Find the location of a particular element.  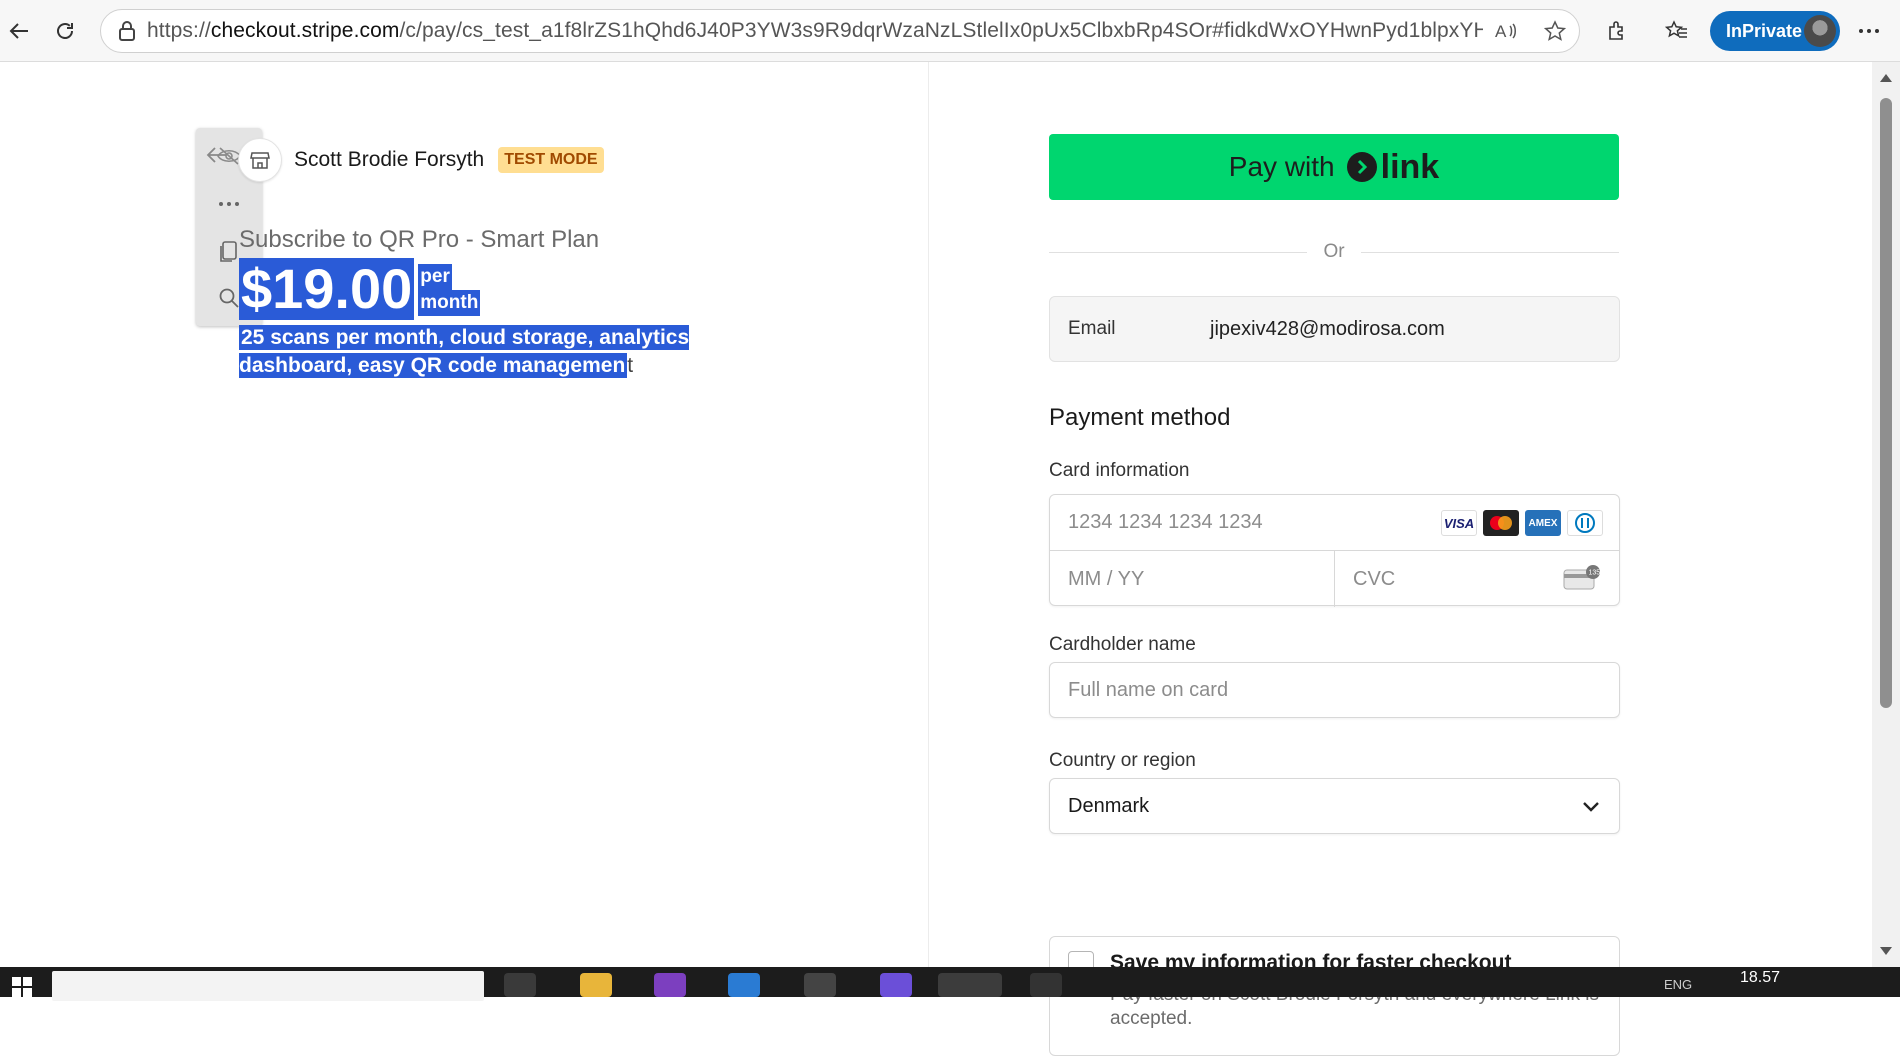

task-view-icon is located at coordinates (520, 985).